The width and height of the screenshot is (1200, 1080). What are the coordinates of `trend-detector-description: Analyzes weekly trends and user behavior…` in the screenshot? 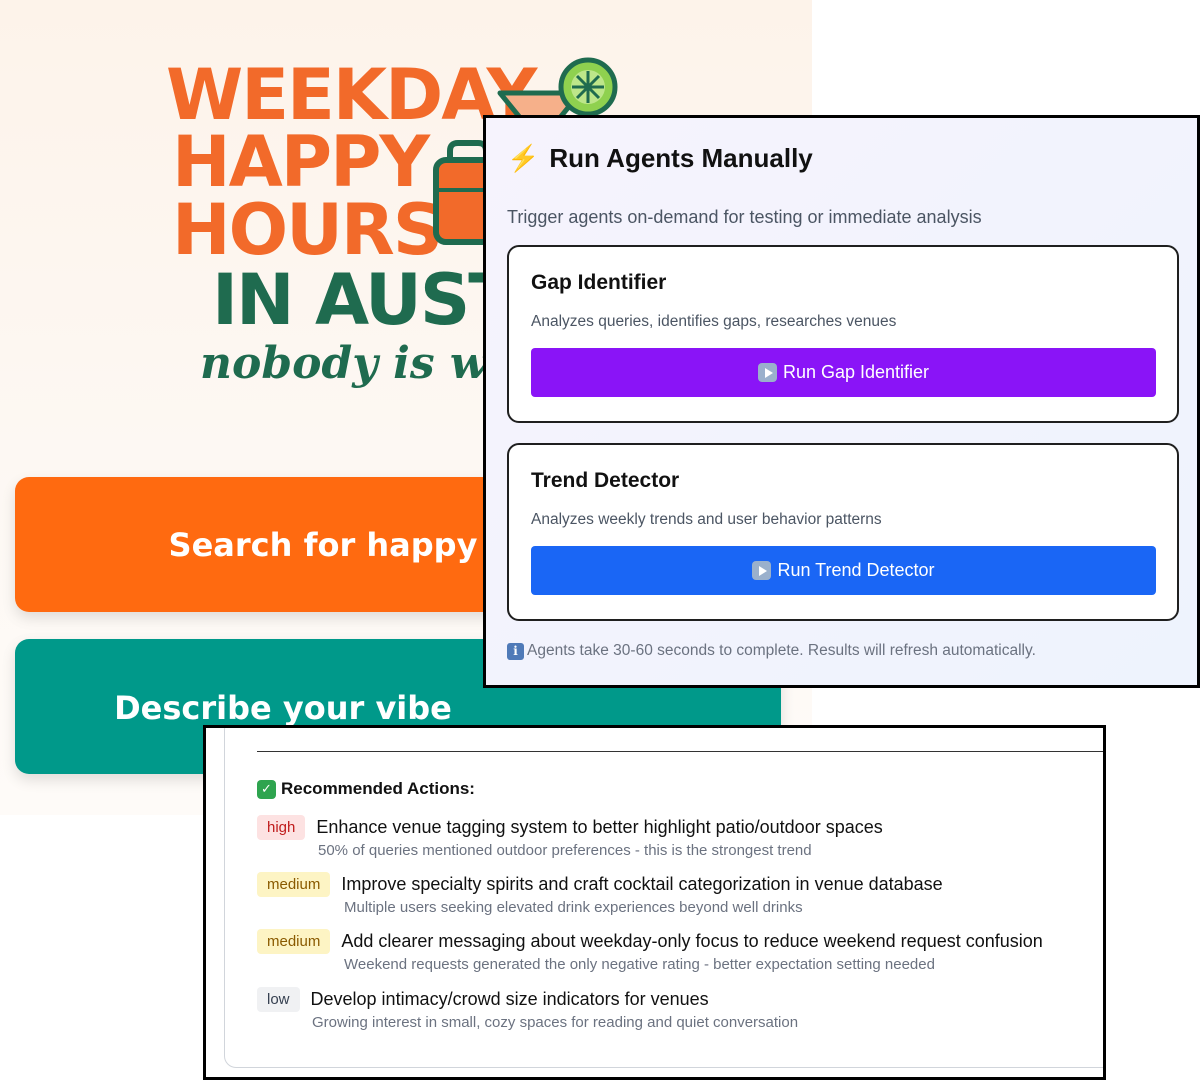 It's located at (706, 519).